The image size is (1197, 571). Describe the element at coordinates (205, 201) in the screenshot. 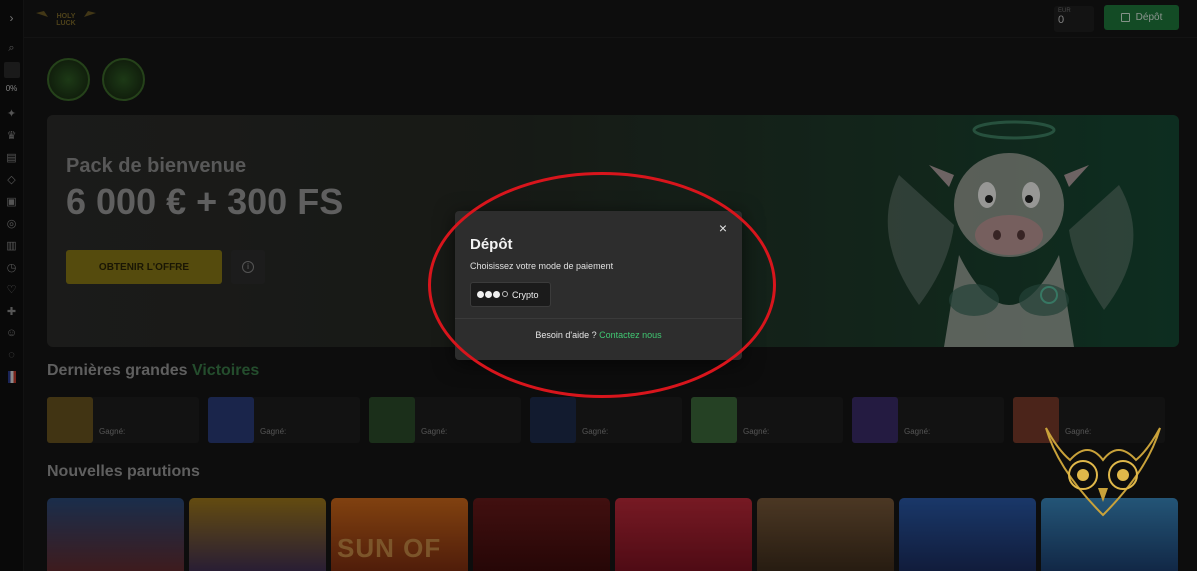

I see `banner-title: 6 000 € + 300 FS` at that location.